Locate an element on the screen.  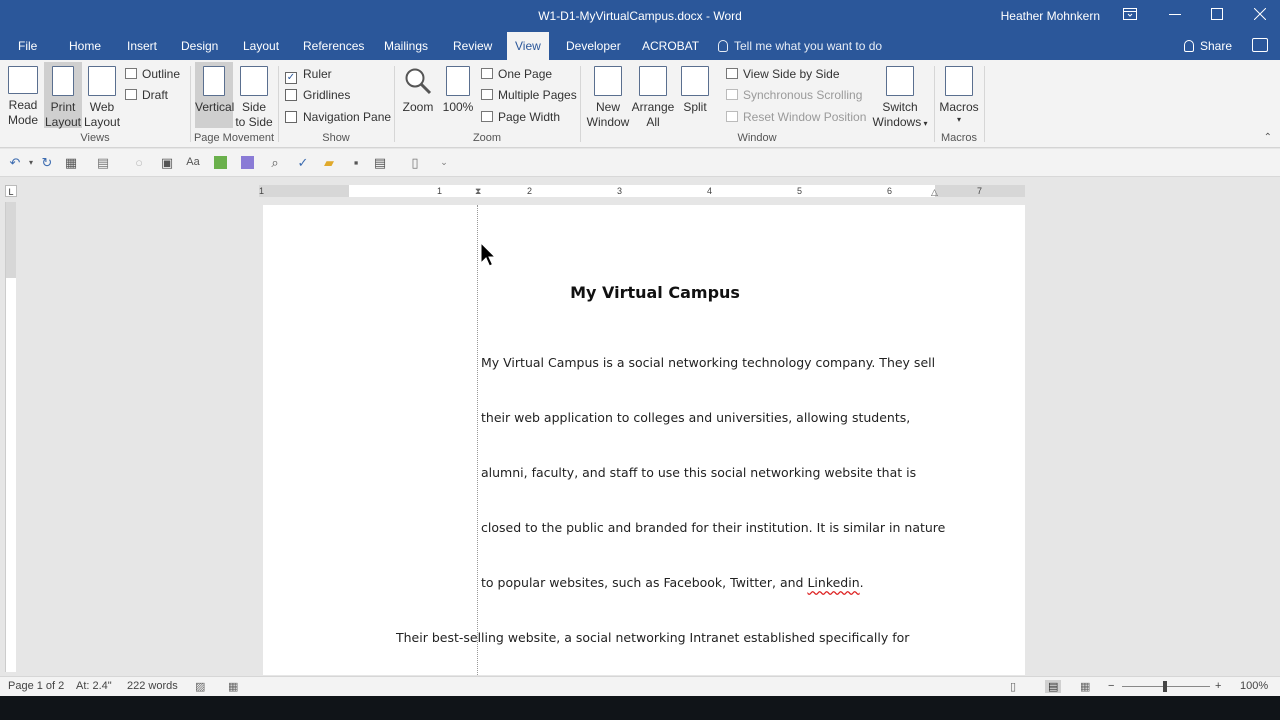
proofing-icon: ▨ is located at coordinates (200, 686).